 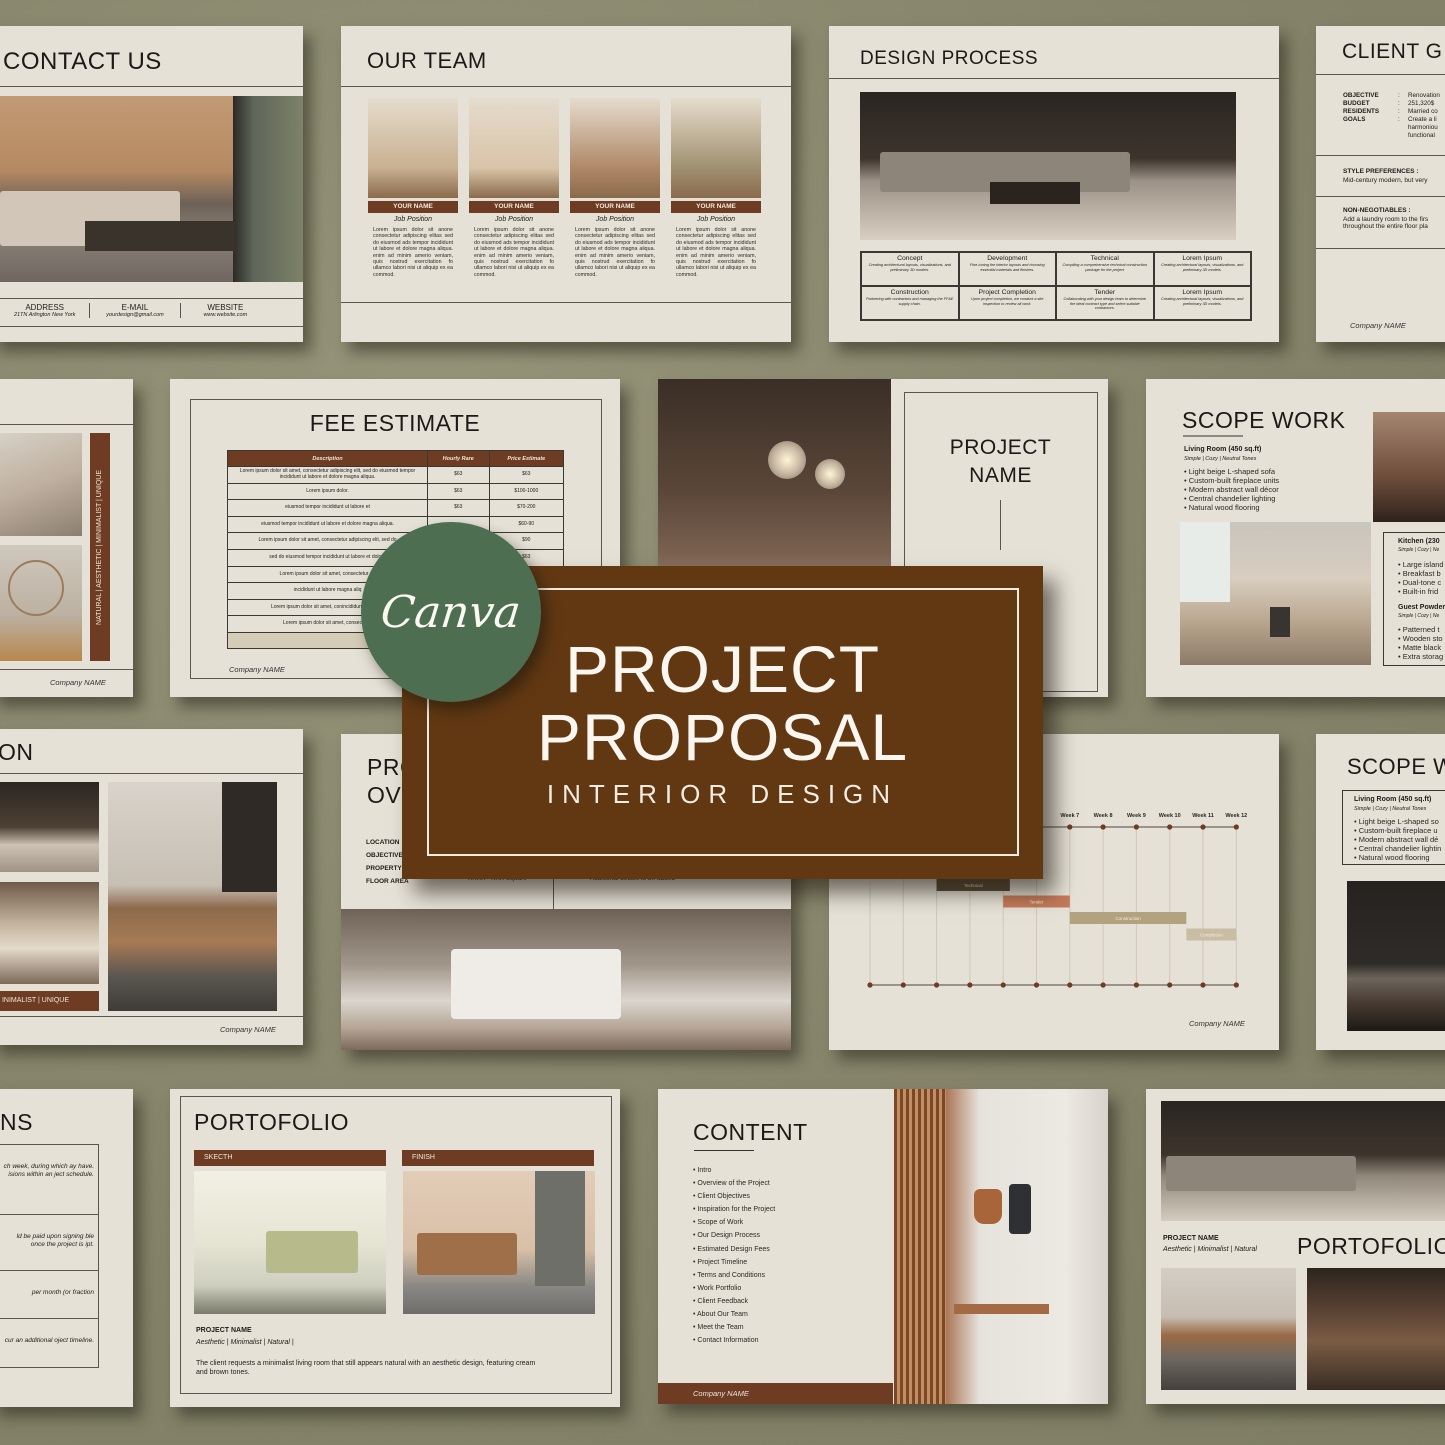 I want to click on content-list-item: Project Timeline, so click(x=734, y=1262).